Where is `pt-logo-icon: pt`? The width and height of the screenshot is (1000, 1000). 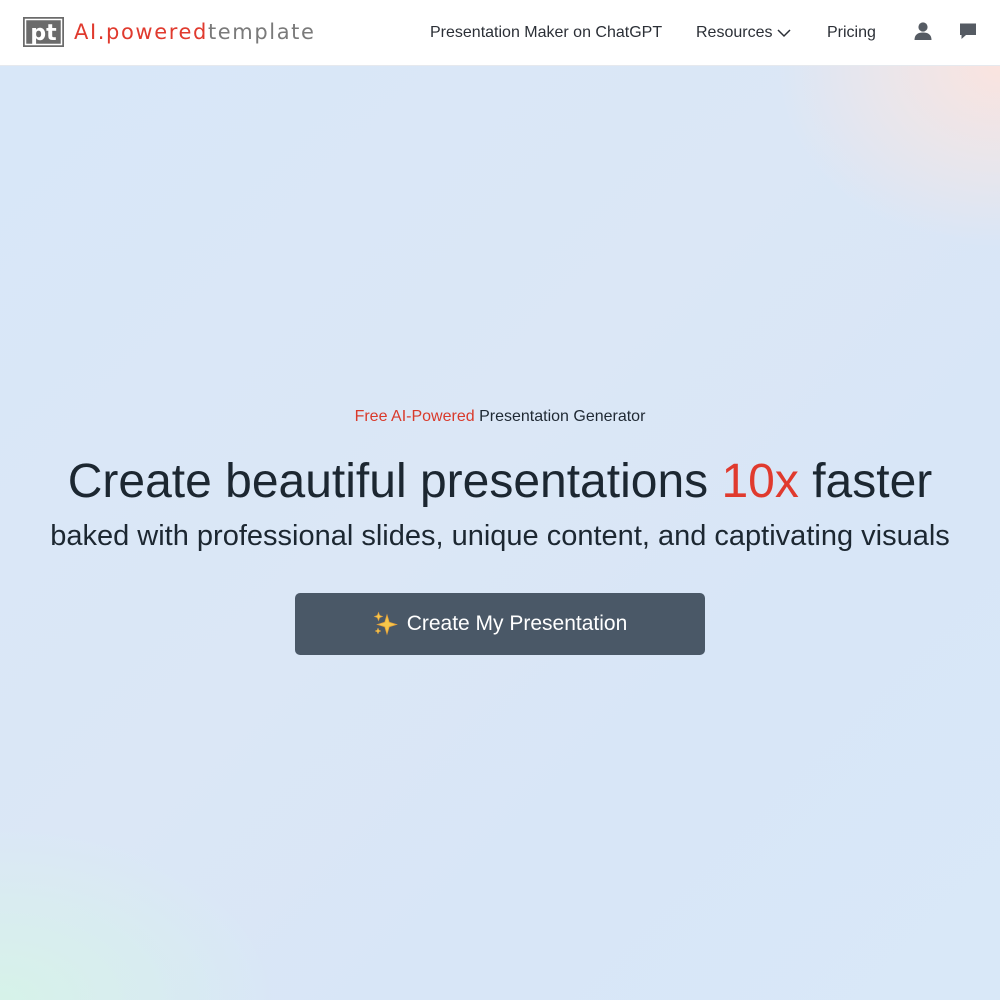 pt-logo-icon: pt is located at coordinates (43, 32).